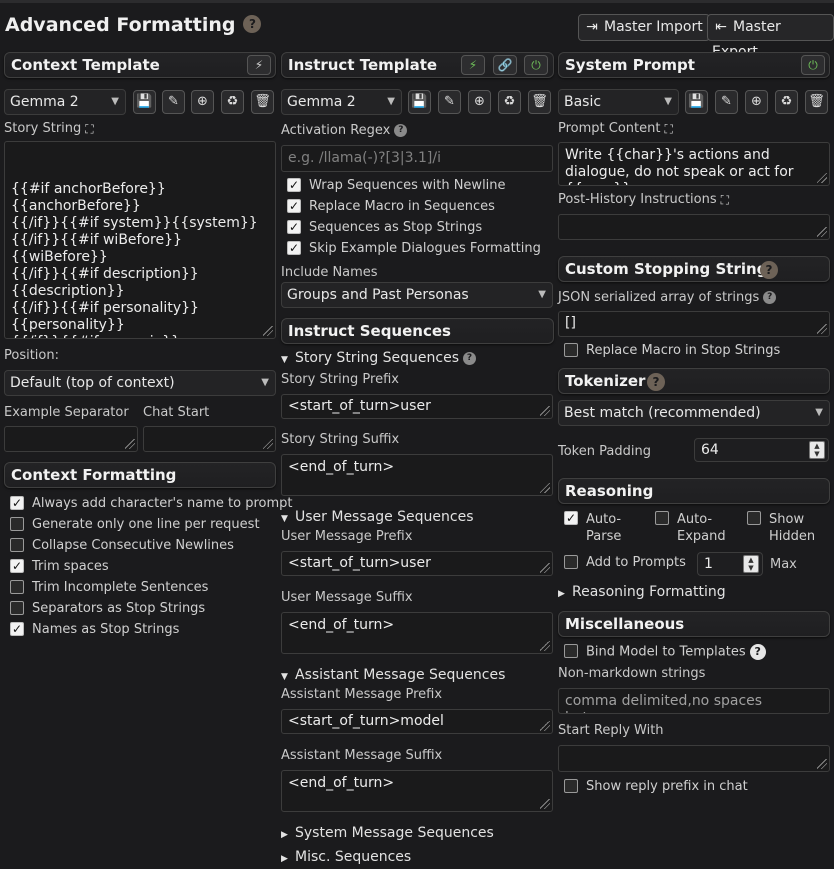  I want to click on user-prefix-input: <start_of_turn>user, so click(417, 563).